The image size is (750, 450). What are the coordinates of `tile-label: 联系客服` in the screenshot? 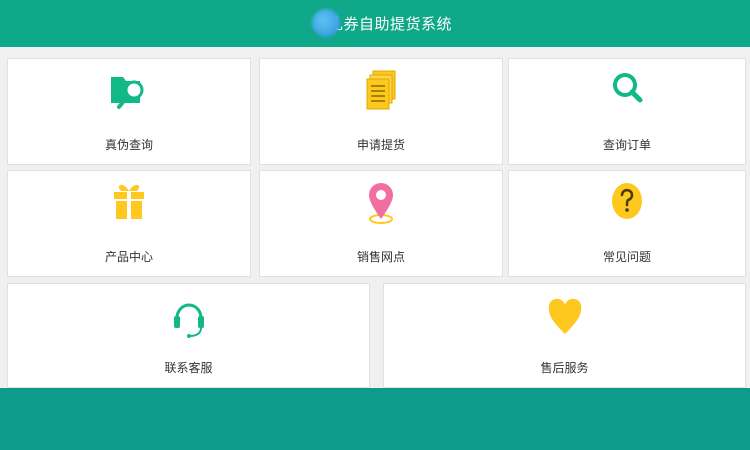 It's located at (188, 368).